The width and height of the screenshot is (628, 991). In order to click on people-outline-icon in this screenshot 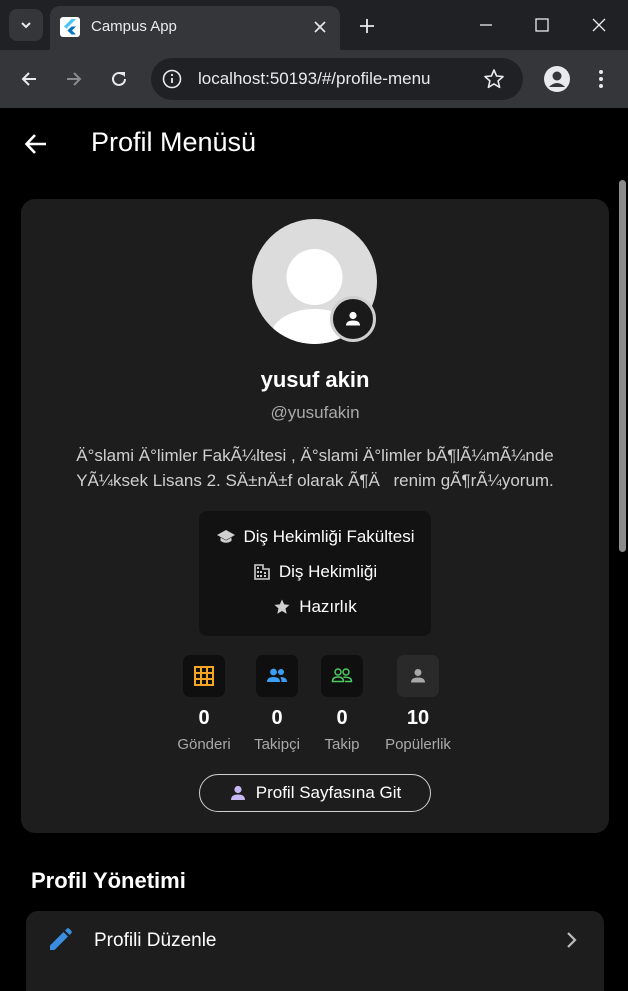, I will do `click(342, 675)`.